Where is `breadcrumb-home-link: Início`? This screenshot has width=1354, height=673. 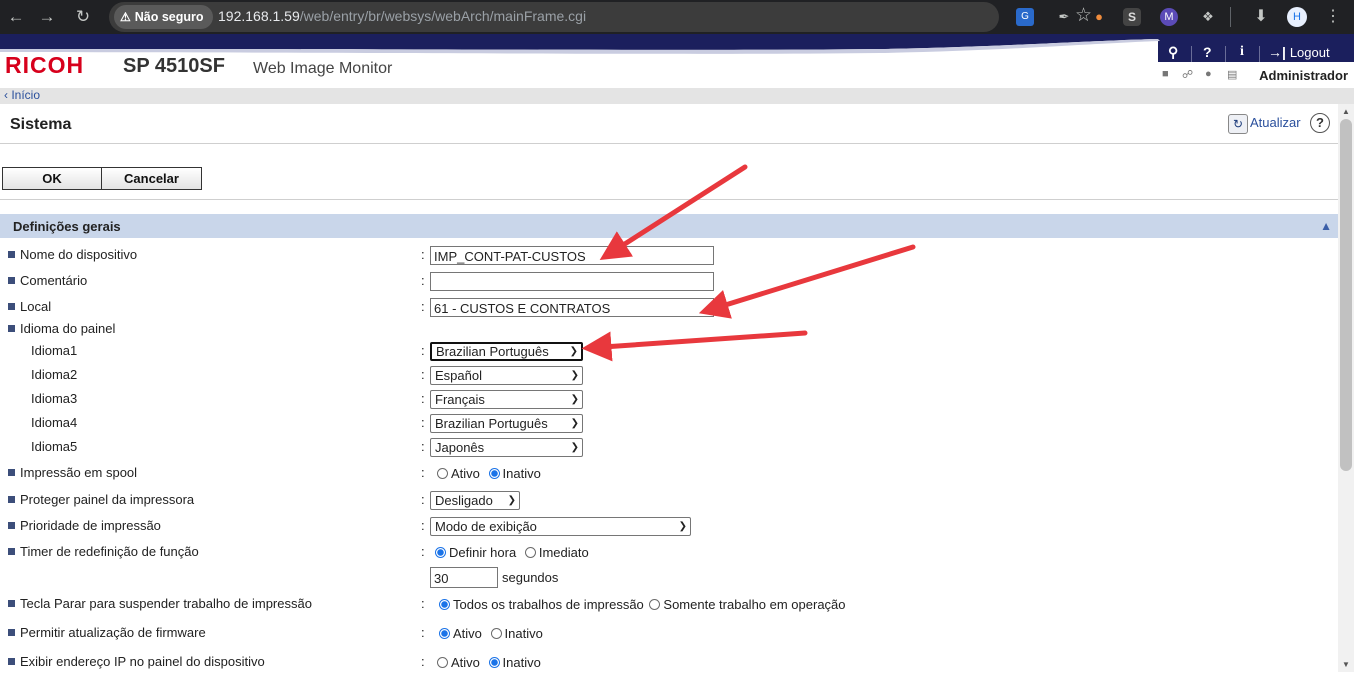
breadcrumb-home-link: Início is located at coordinates (25, 95).